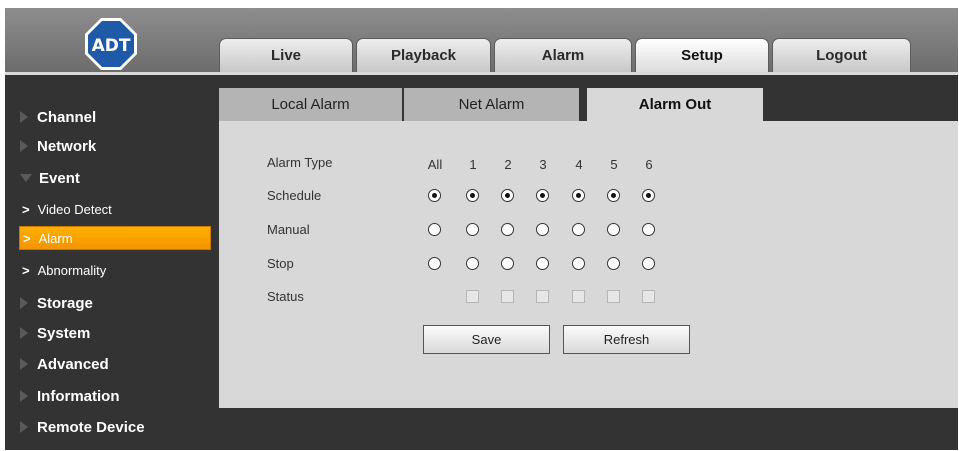  What do you see at coordinates (563, 55) in the screenshot?
I see `tab-alarm: Alarm` at bounding box center [563, 55].